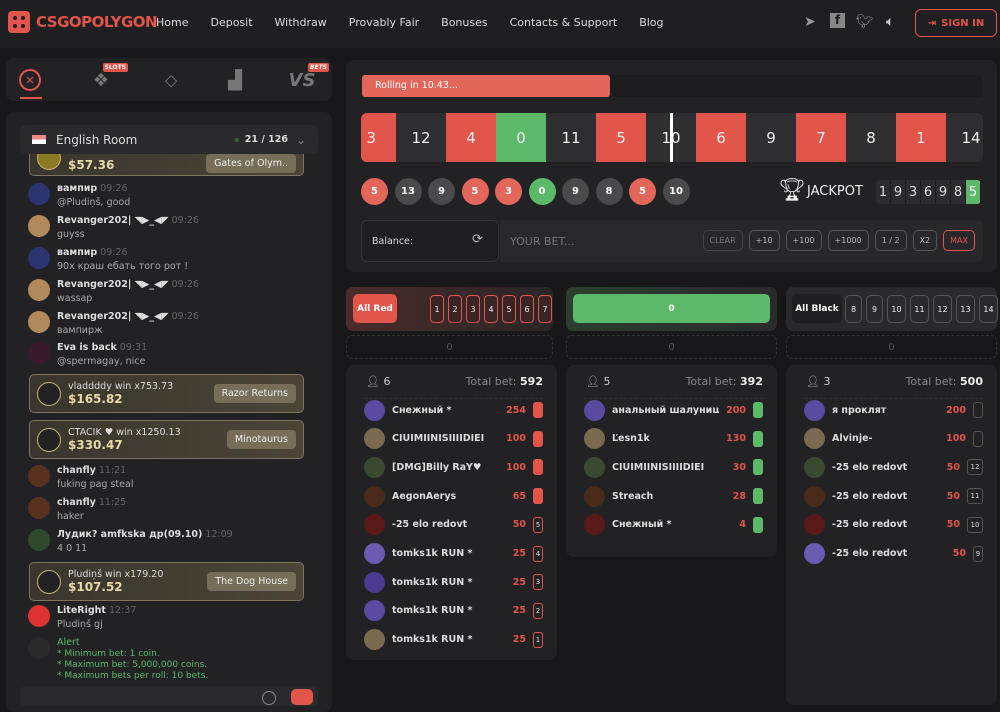 The image size is (1000, 712). I want to click on history-ball: 10, so click(676, 191).